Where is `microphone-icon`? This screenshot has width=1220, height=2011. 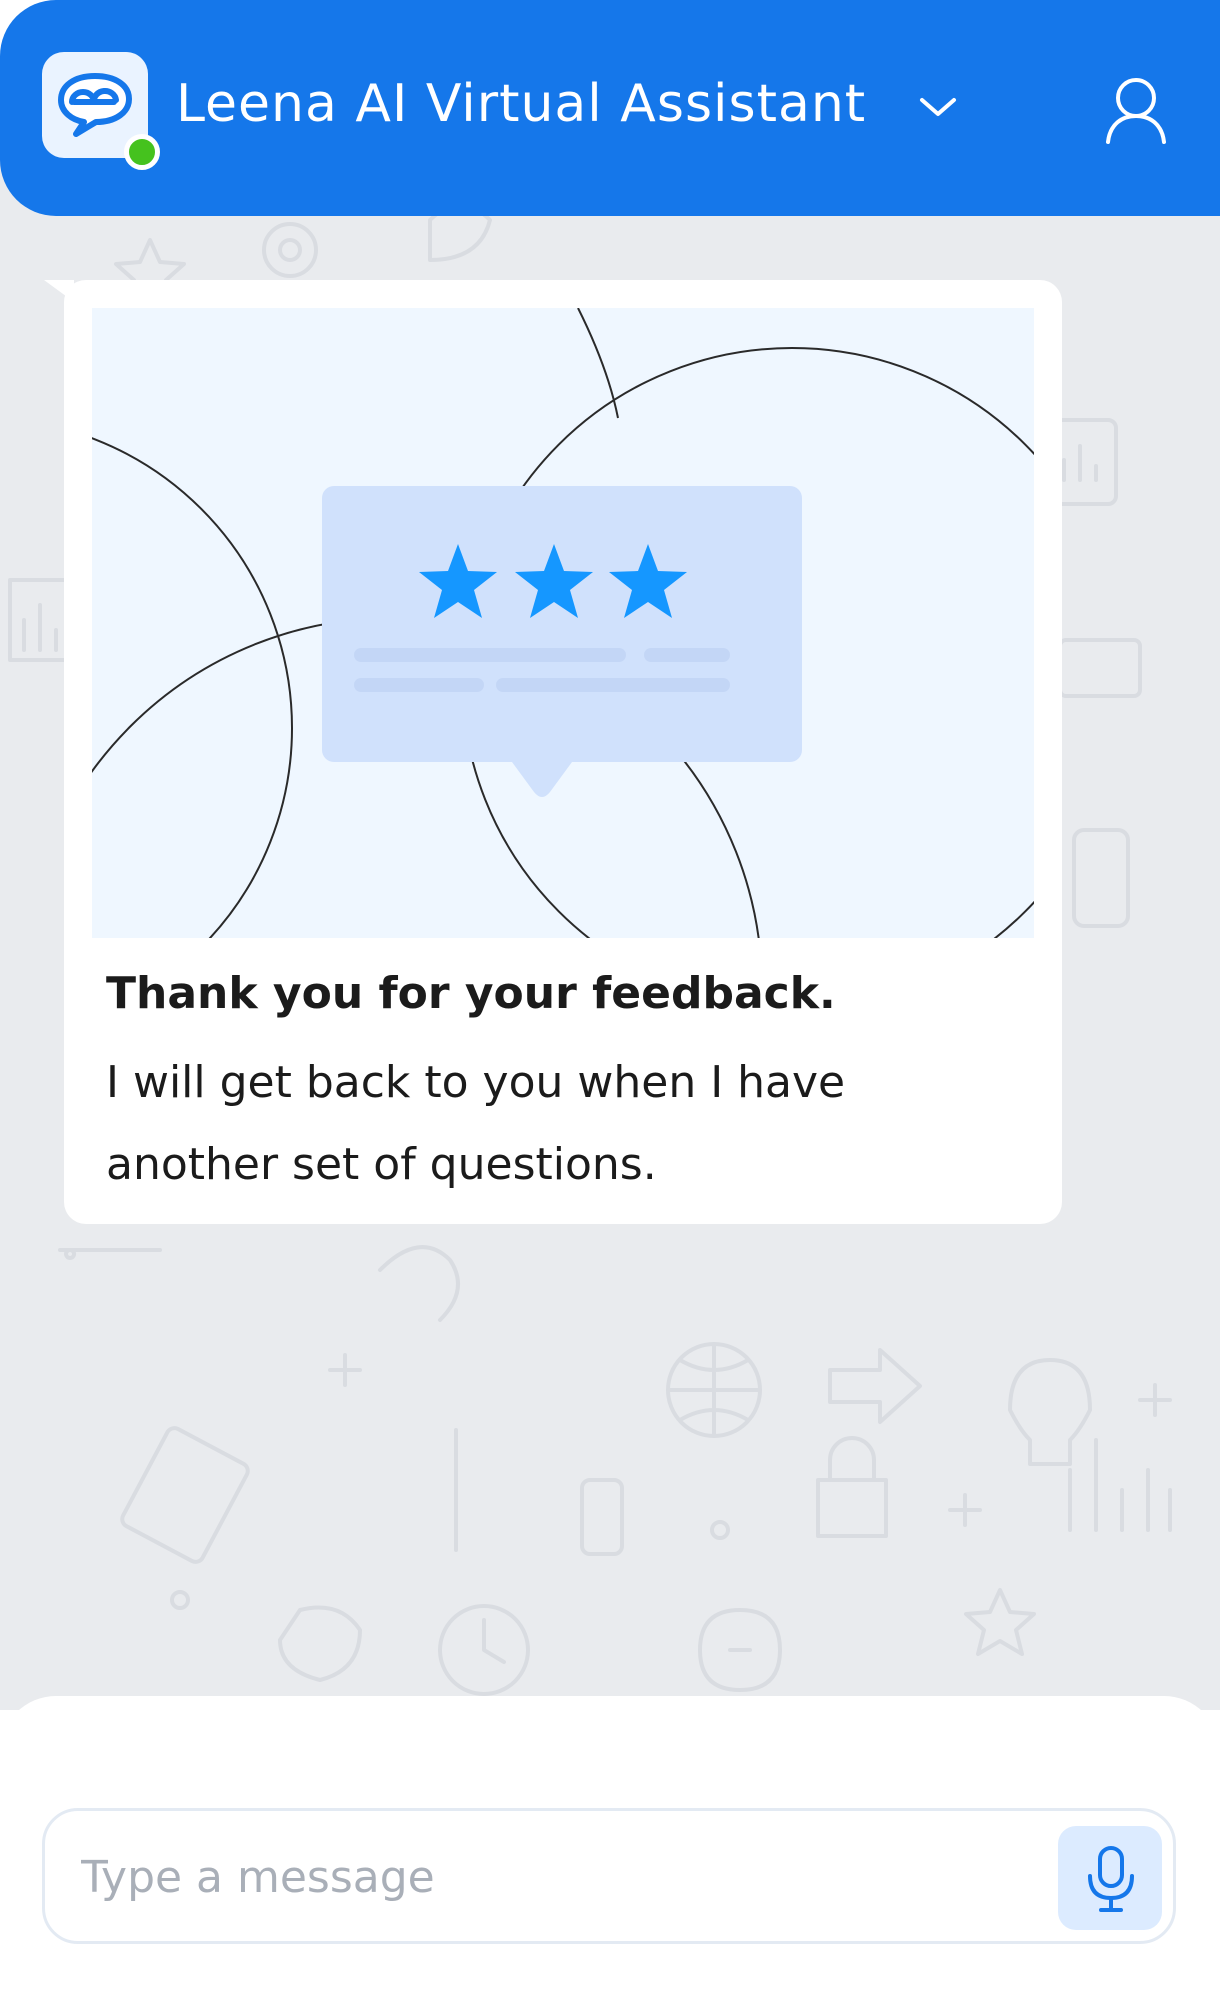 microphone-icon is located at coordinates (1111, 1879).